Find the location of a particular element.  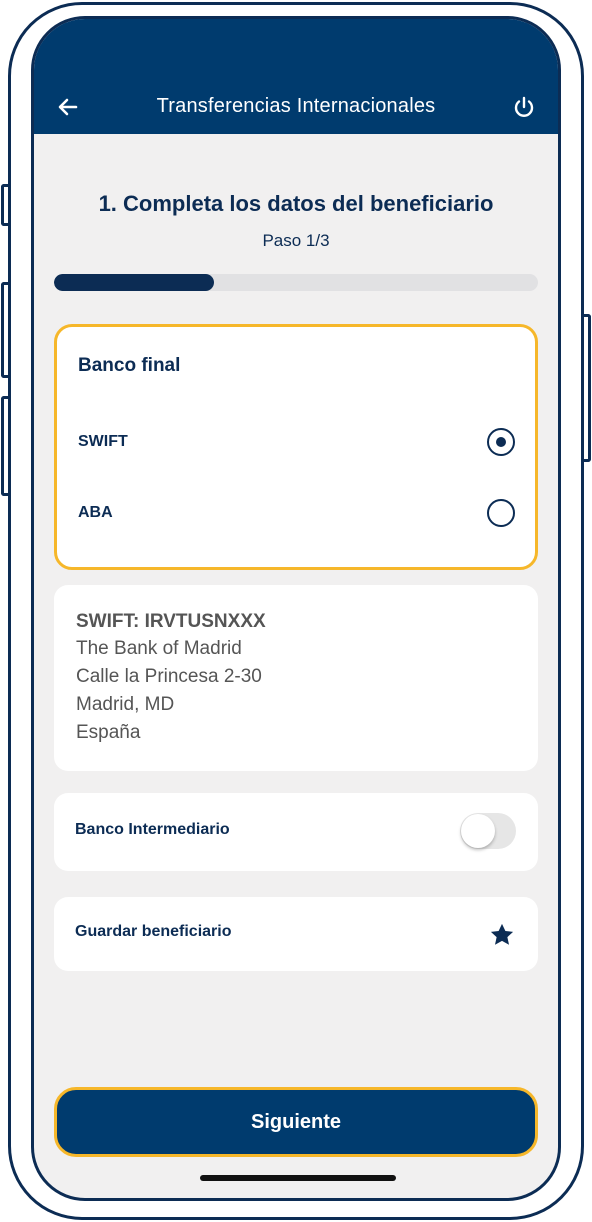

logout-button is located at coordinates (524, 107).